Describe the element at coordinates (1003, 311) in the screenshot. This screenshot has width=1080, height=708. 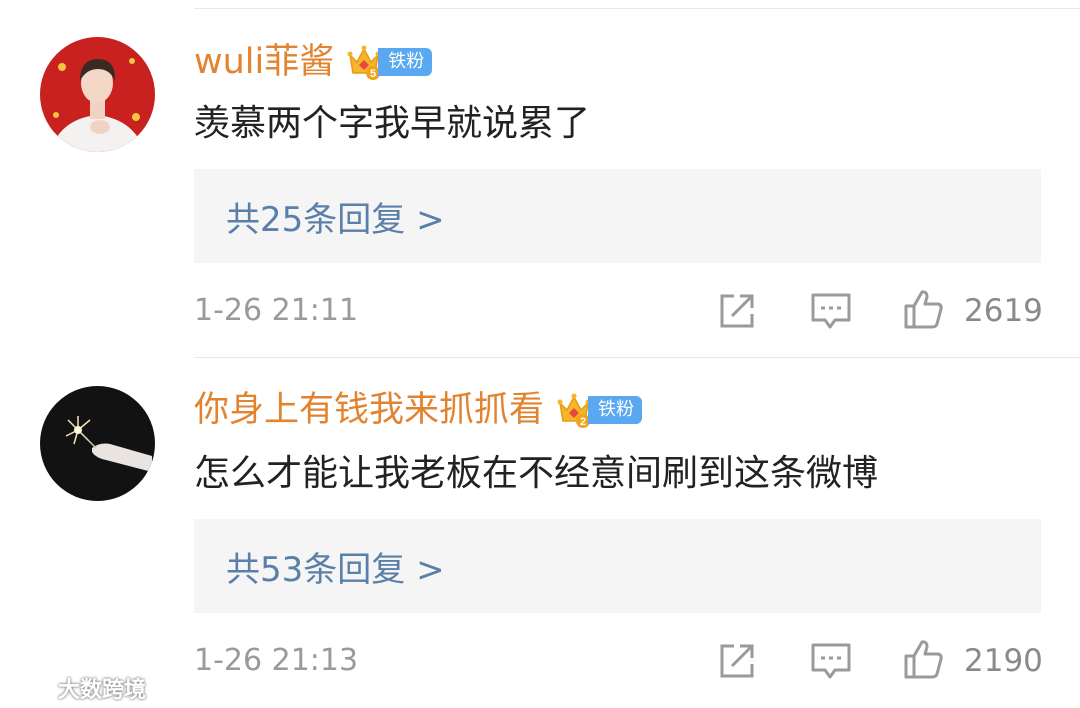
I see `like-count: 2619` at that location.